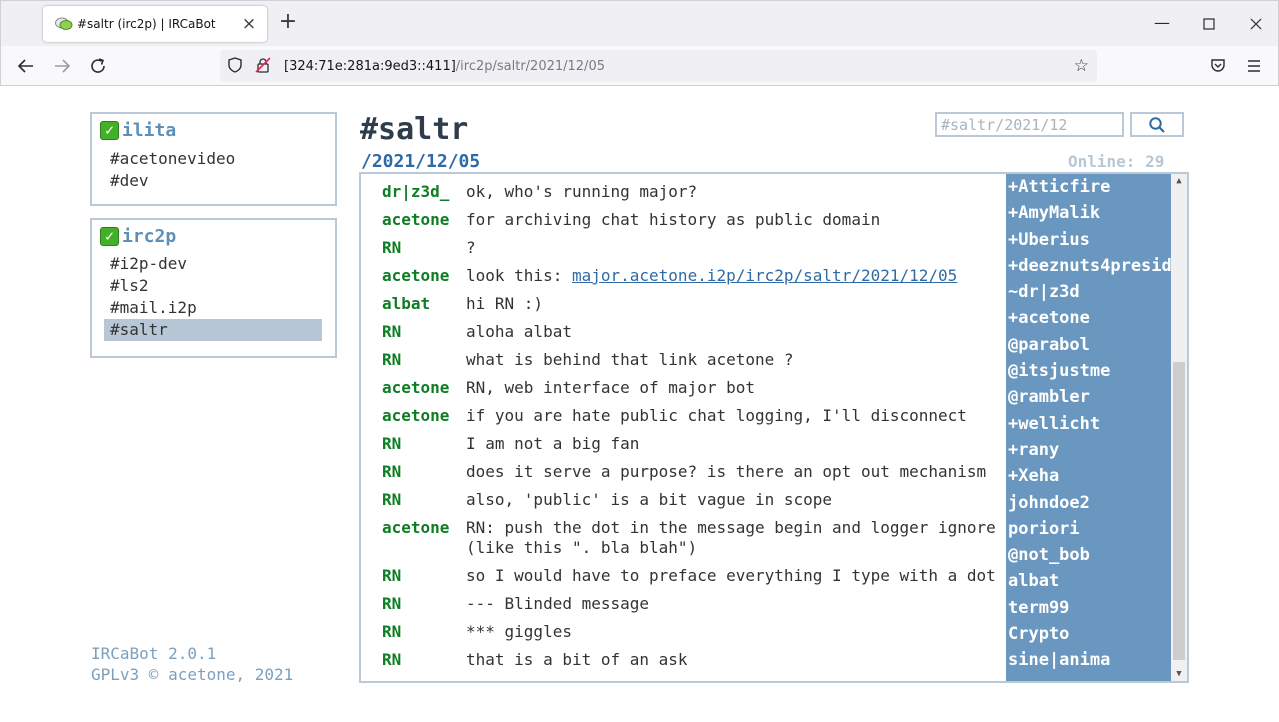 Image resolution: width=1279 pixels, height=722 pixels. I want to click on page-title: #saltr, so click(414, 129).